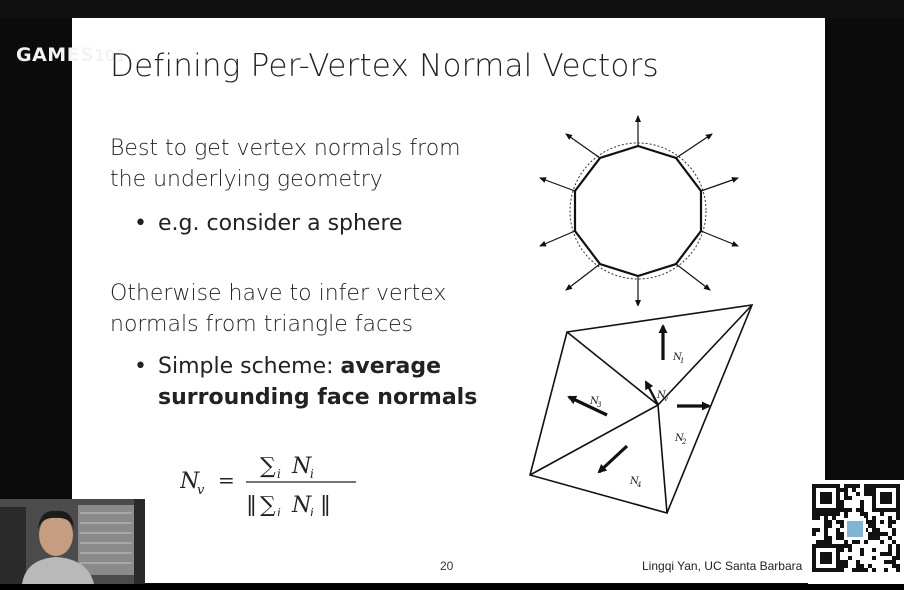 This screenshot has height=590, width=904. I want to click on formula-sum-top-sub: i, so click(279, 474).